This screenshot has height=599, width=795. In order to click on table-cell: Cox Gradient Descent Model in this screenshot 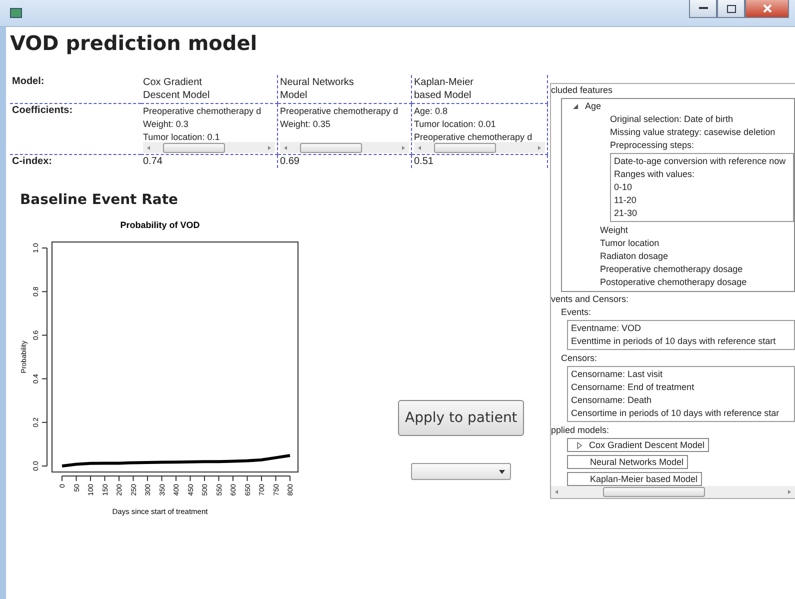, I will do `click(209, 89)`.